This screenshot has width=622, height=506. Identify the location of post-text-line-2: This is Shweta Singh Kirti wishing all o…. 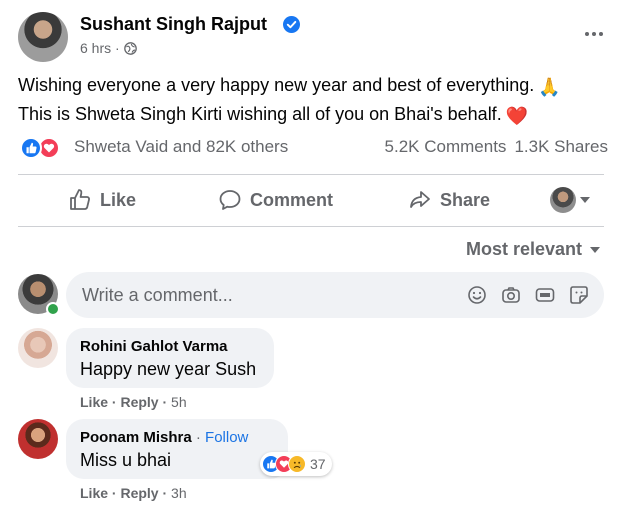
(313, 115).